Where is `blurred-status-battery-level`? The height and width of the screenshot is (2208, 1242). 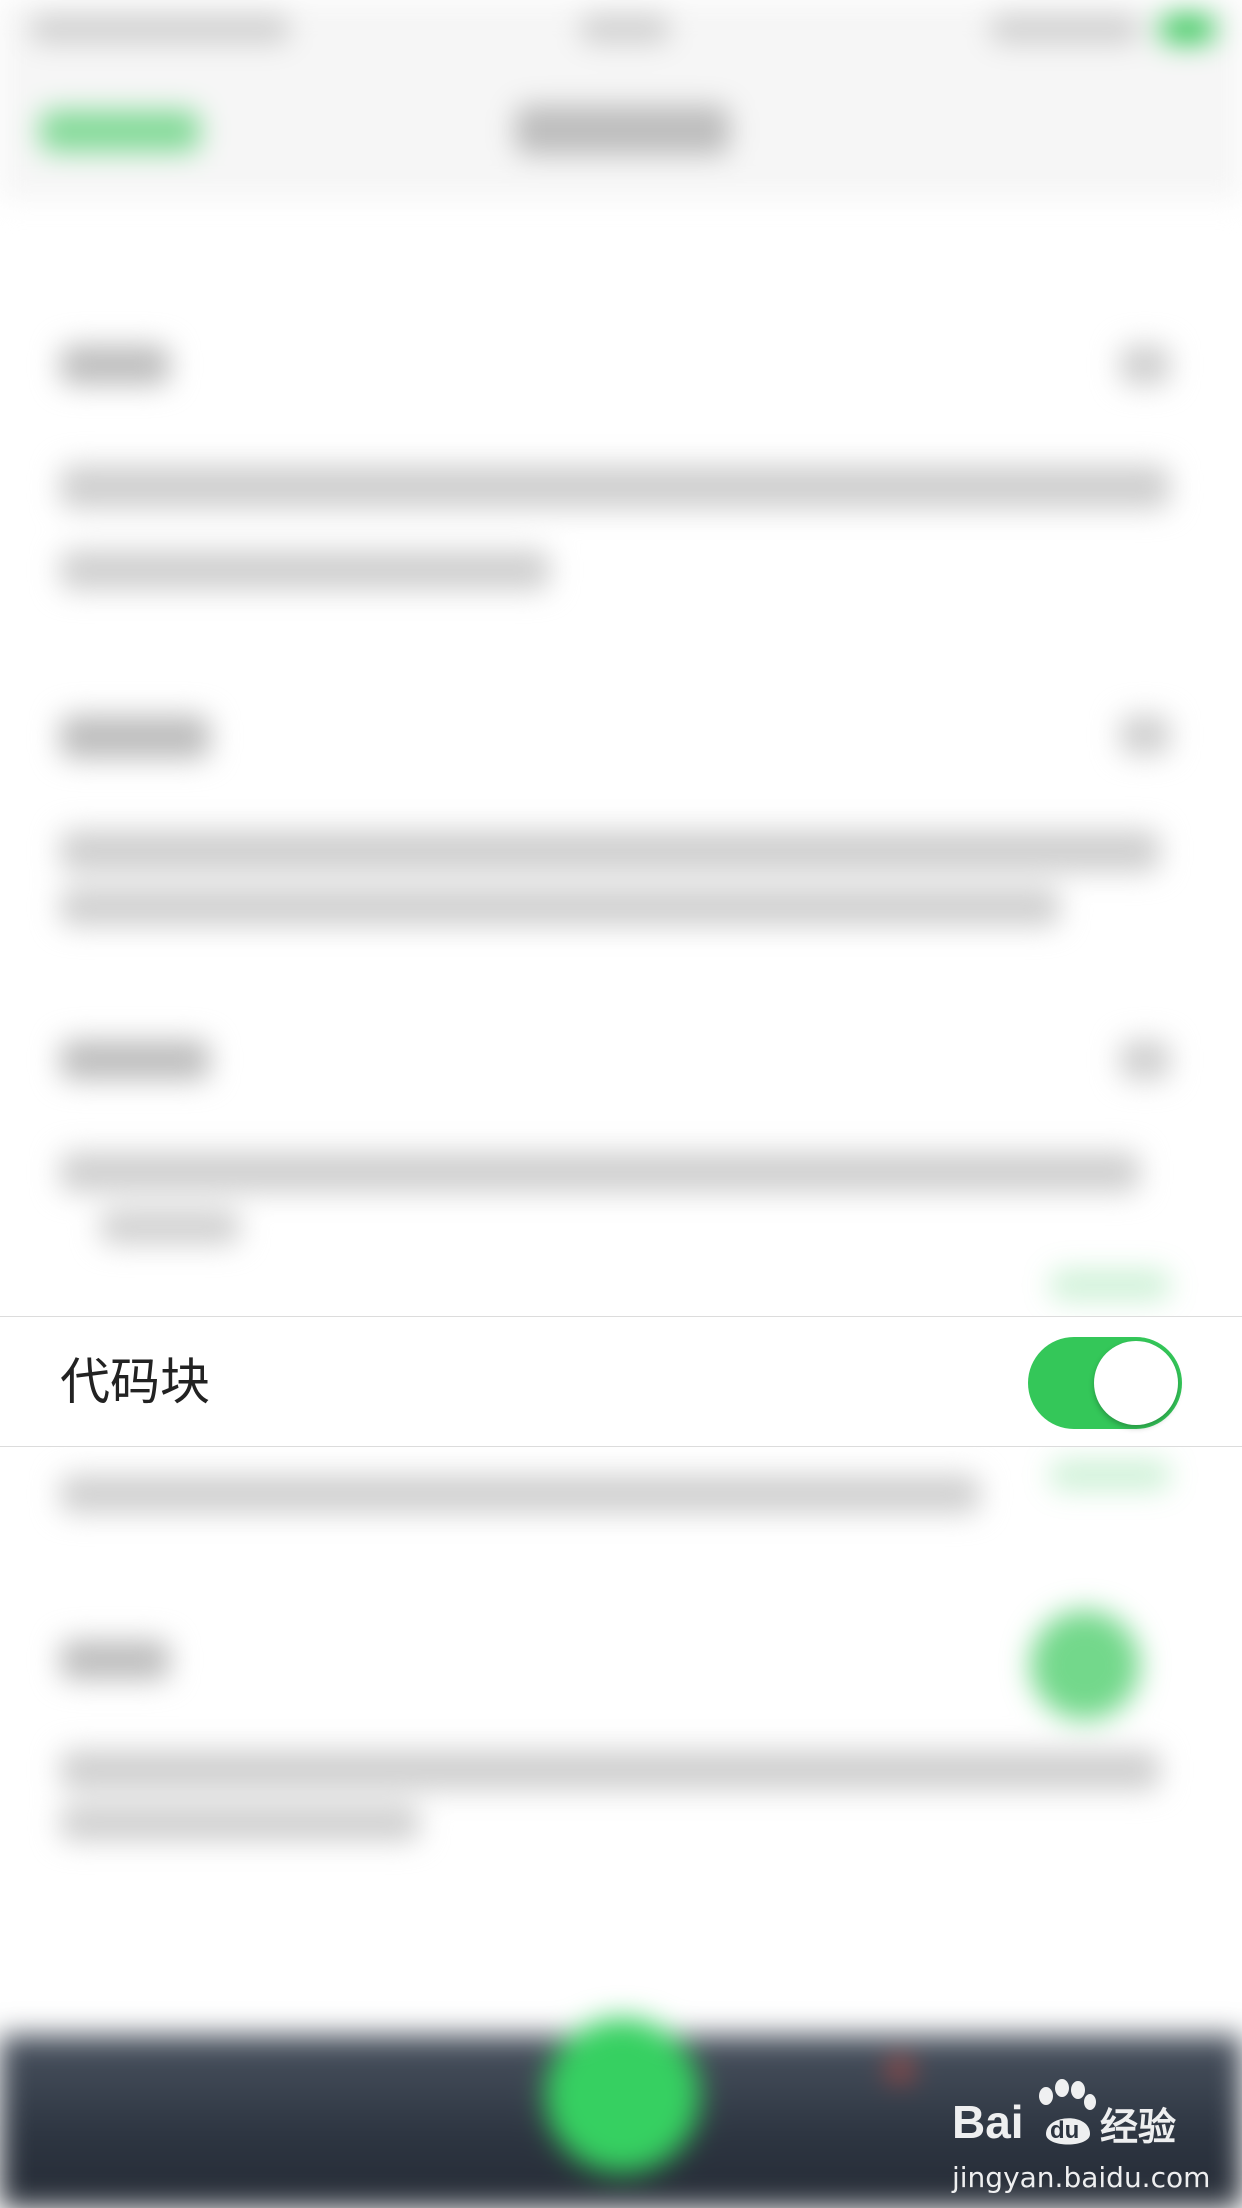 blurred-status-battery-level is located at coordinates (1187, 29).